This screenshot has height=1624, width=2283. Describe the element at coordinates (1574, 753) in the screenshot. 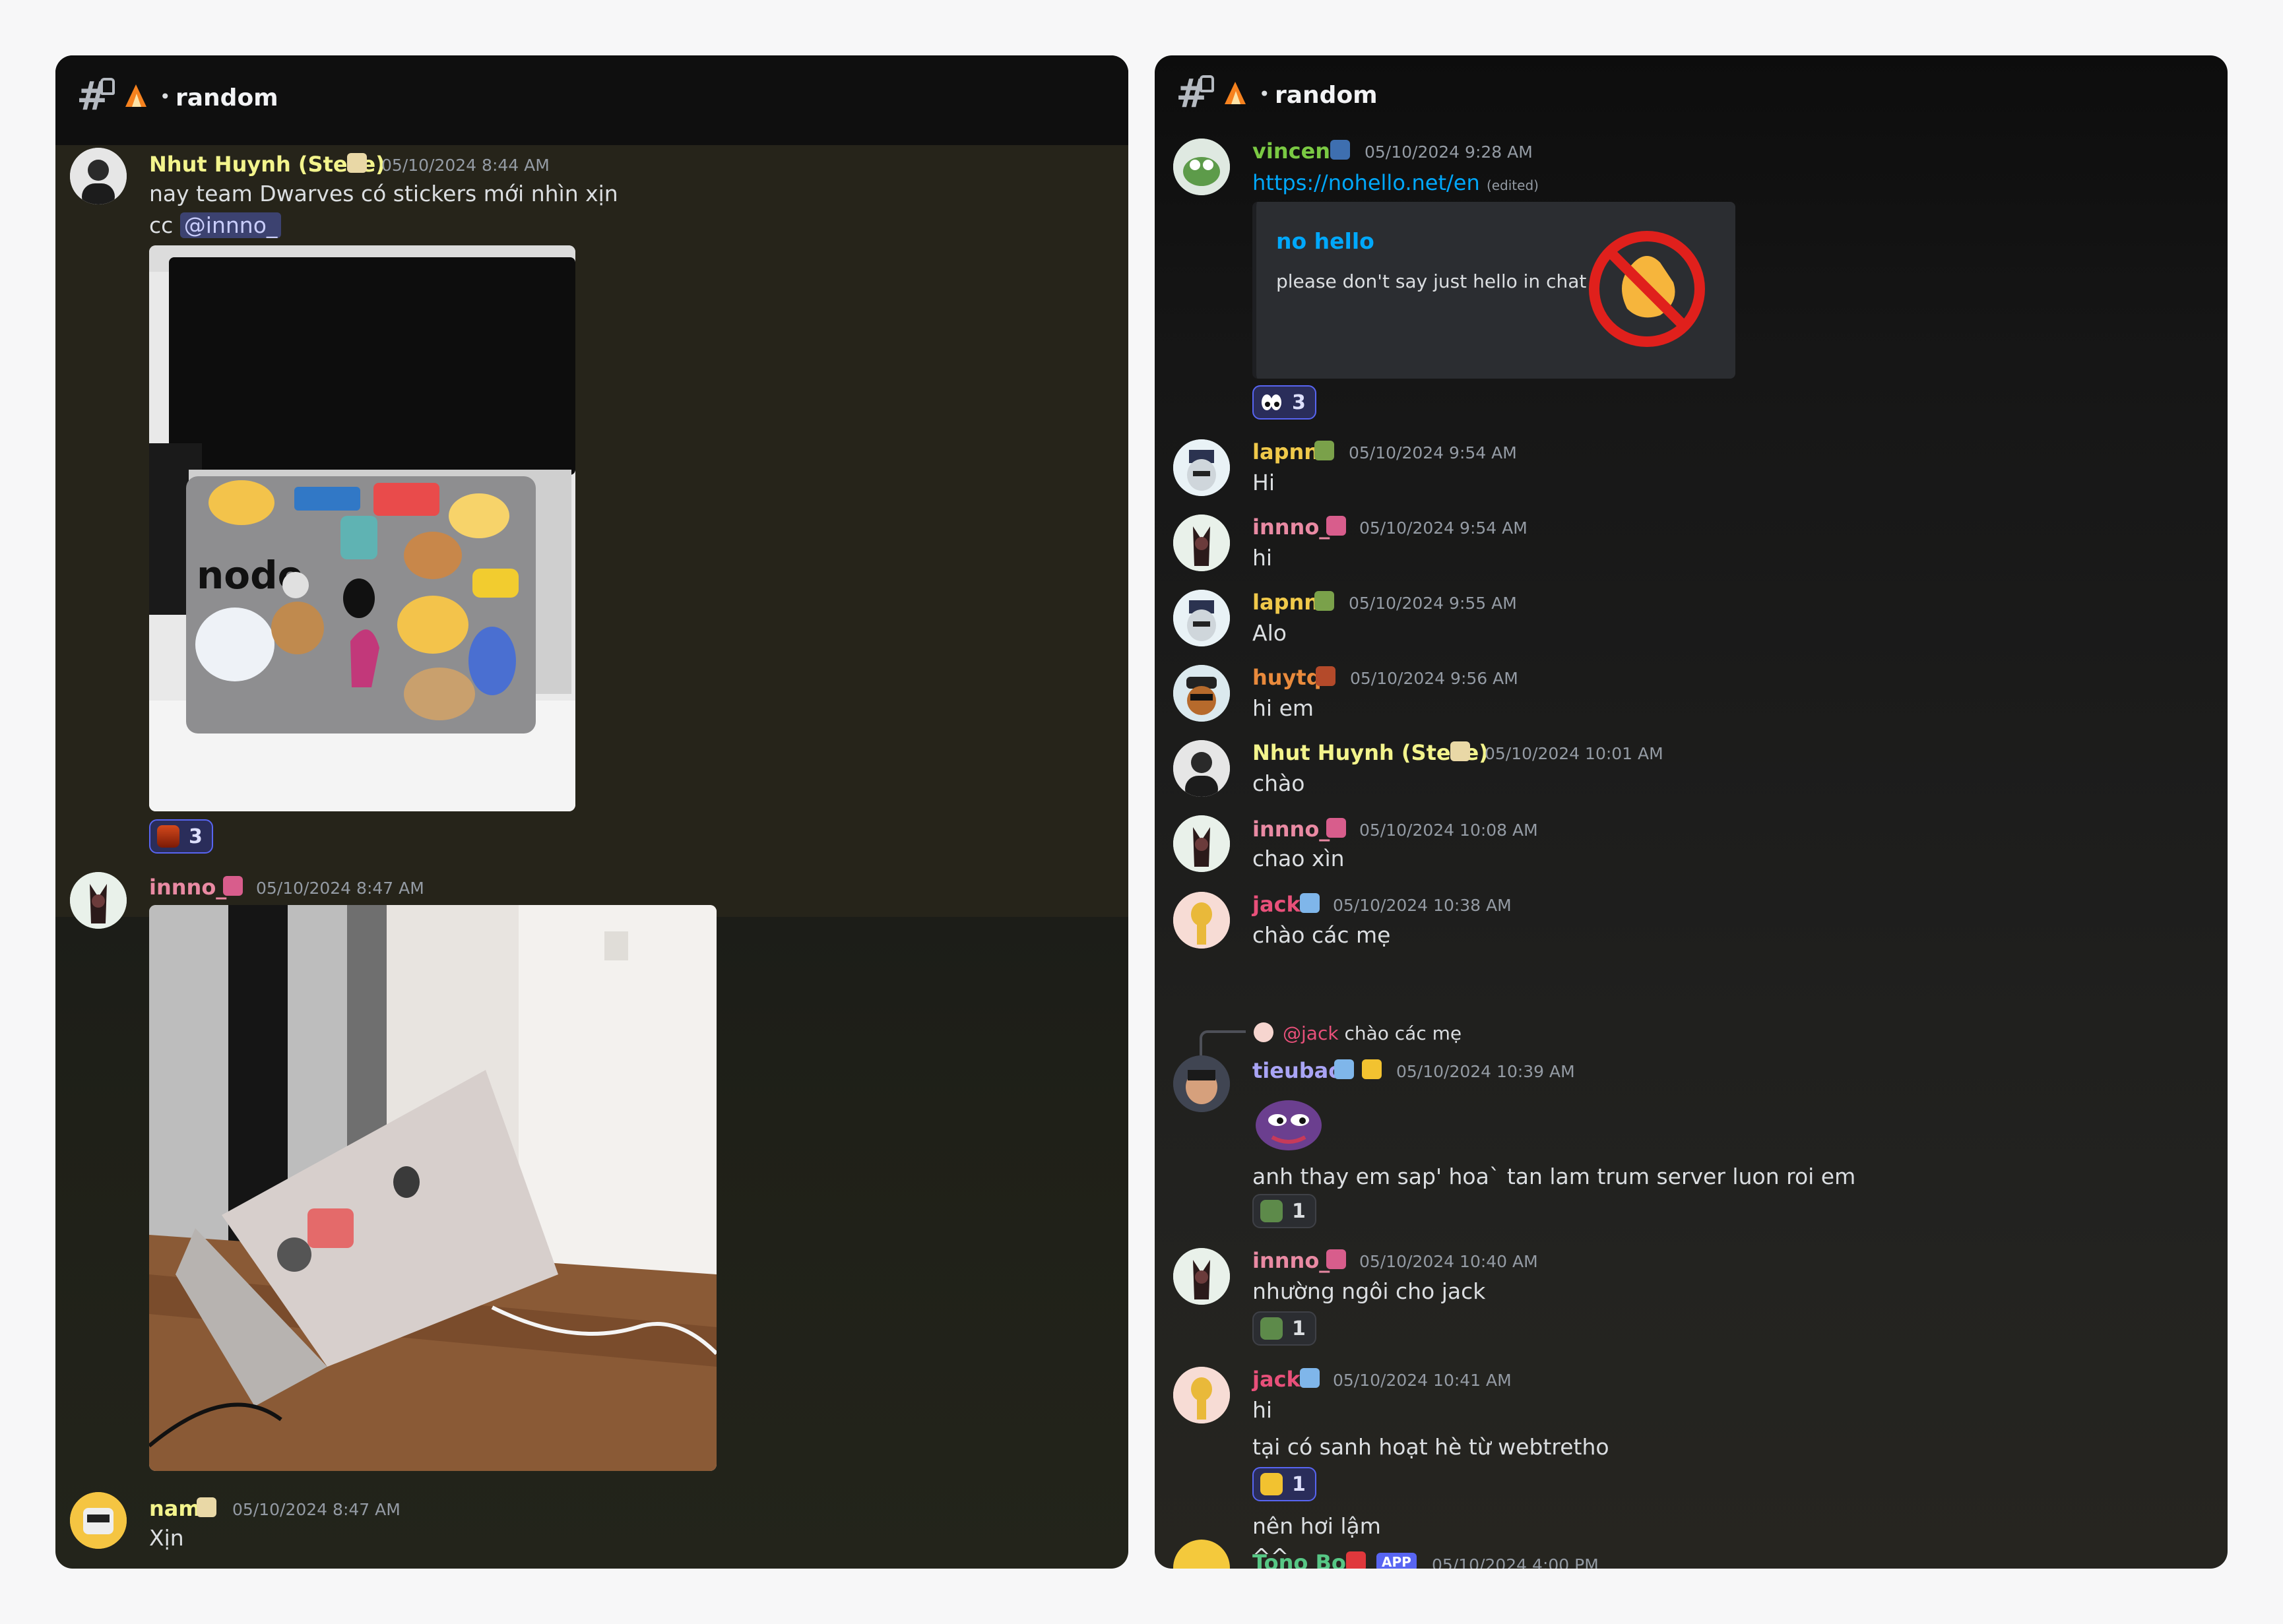

I see `timestamp: 05/10/2024 10:01 AM` at that location.